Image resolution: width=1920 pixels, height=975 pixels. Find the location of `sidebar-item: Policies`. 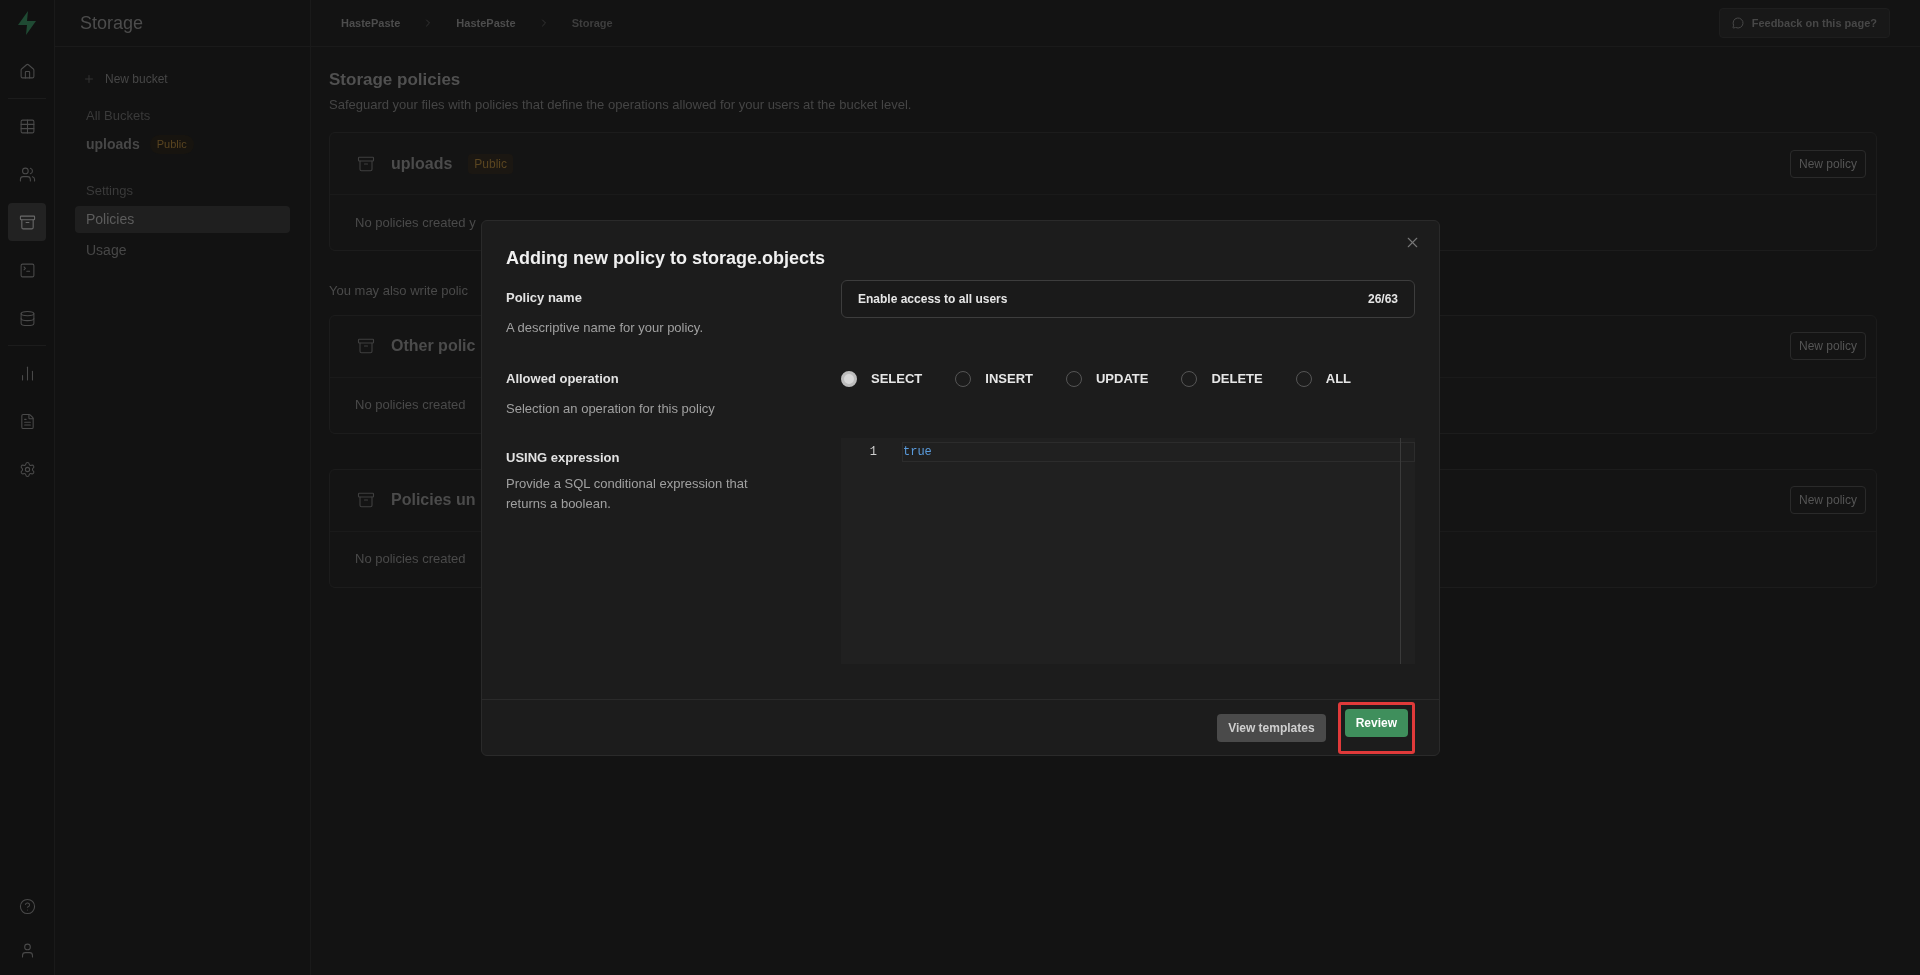

sidebar-item: Policies is located at coordinates (182, 219).